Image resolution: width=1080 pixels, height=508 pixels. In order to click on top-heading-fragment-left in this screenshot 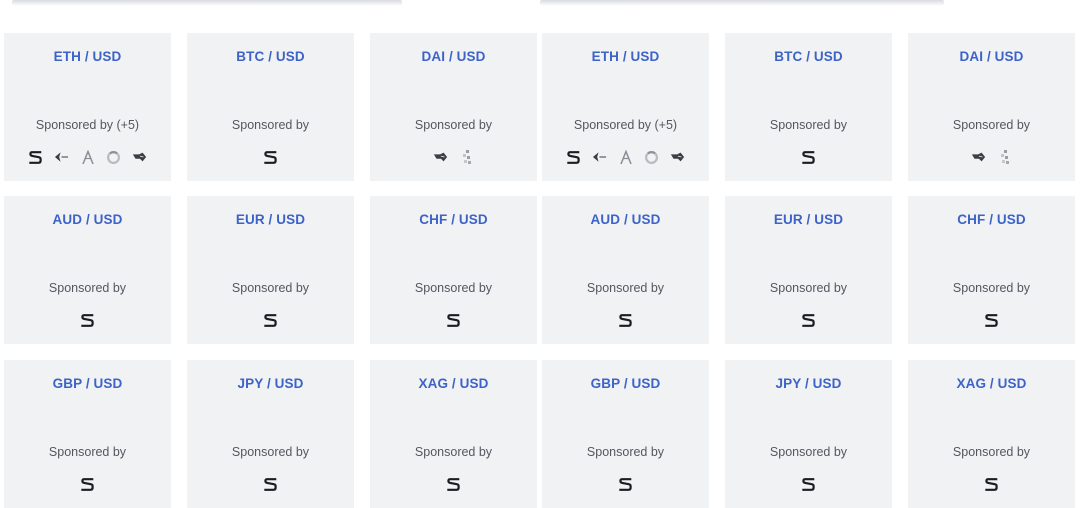, I will do `click(207, 3)`.